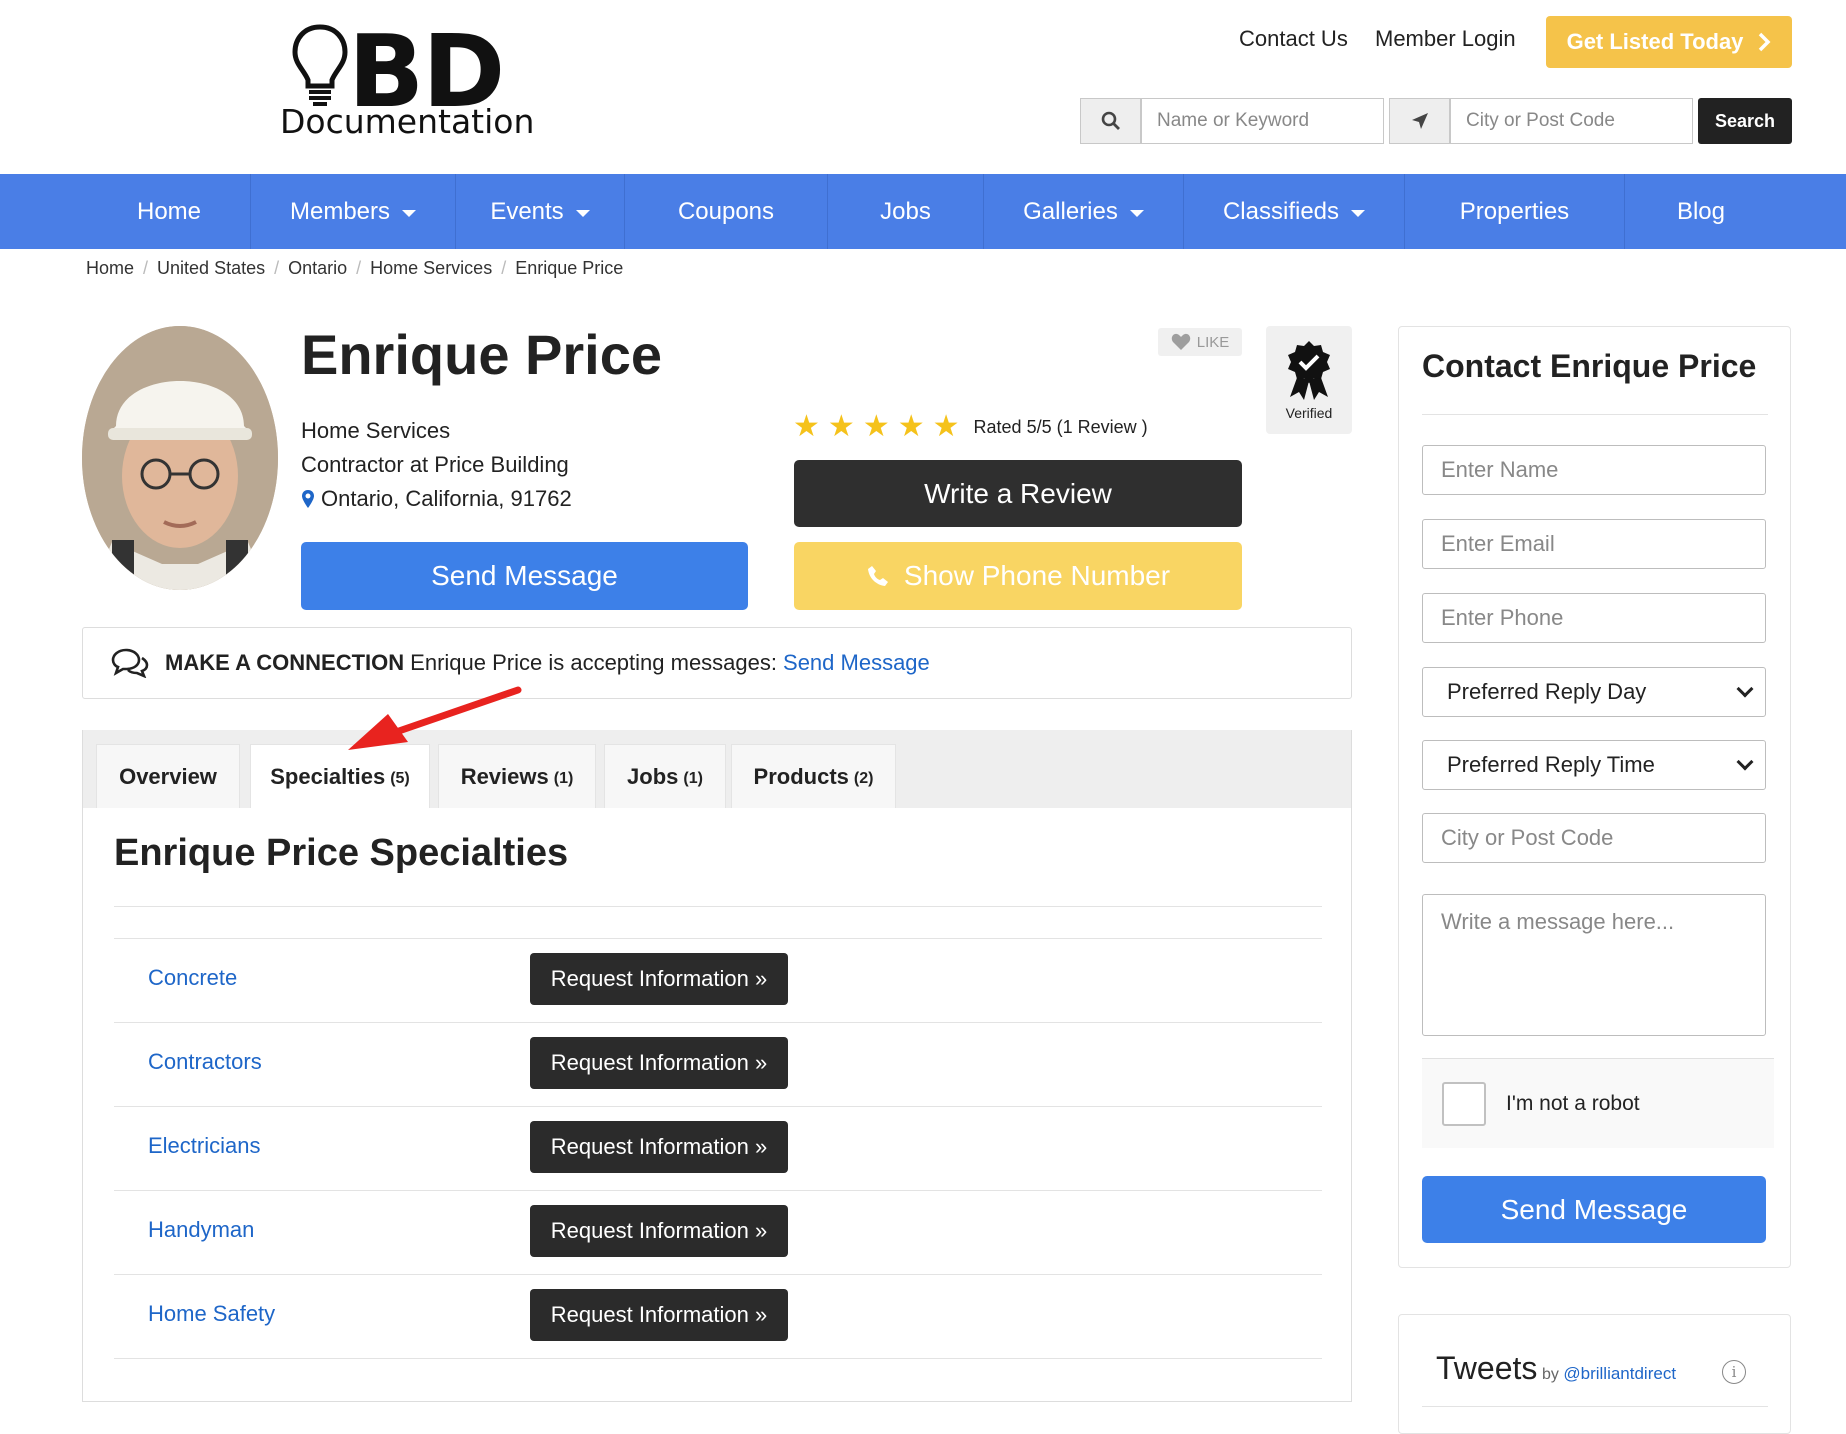 Image resolution: width=1846 pixels, height=1434 pixels. Describe the element at coordinates (1018, 576) in the screenshot. I see `show-phone-button: Show Phone Number` at that location.